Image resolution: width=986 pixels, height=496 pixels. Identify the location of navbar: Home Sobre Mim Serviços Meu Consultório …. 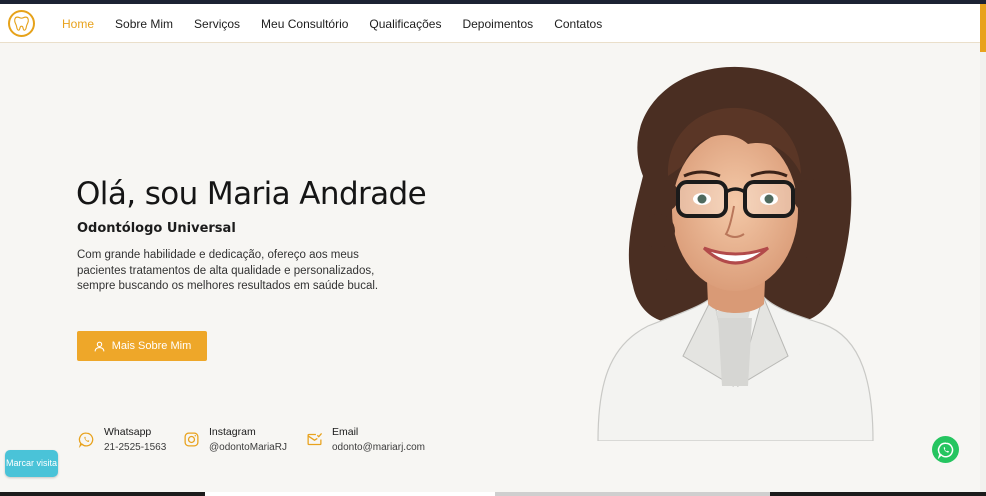
(493, 23).